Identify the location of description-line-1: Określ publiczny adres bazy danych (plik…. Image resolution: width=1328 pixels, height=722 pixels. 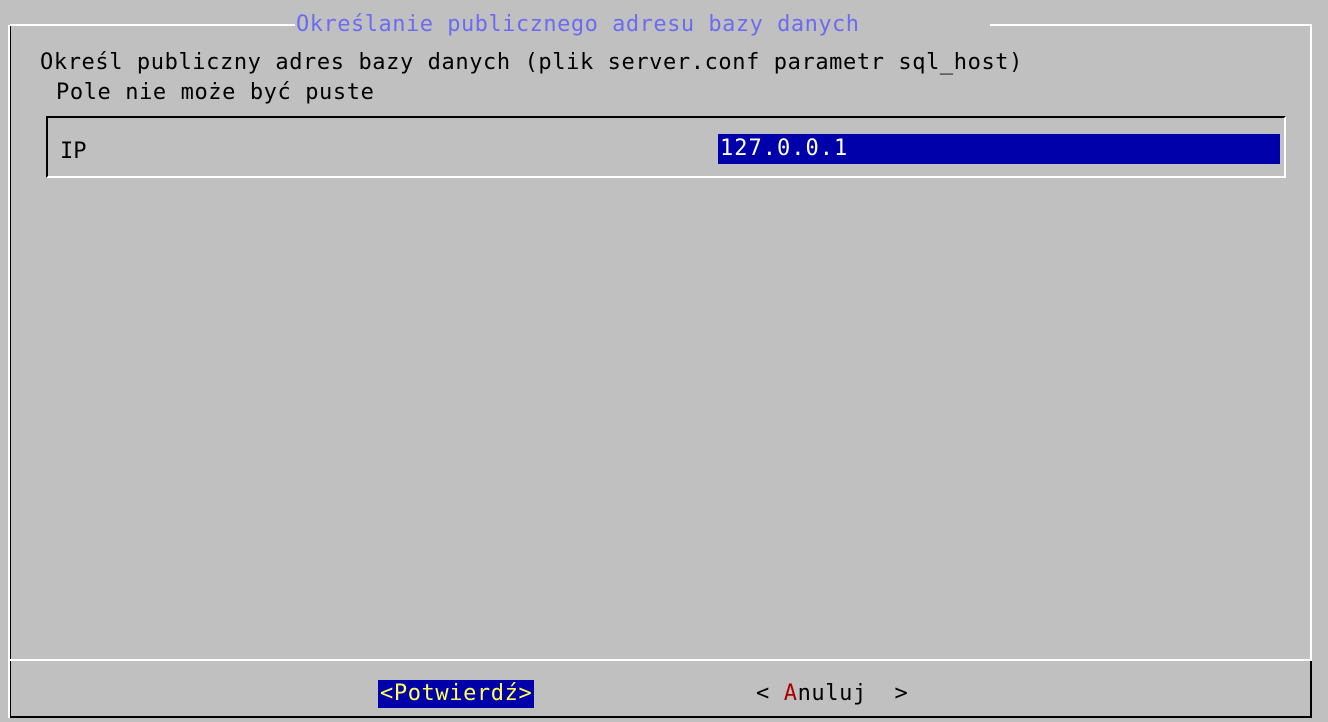
(532, 62).